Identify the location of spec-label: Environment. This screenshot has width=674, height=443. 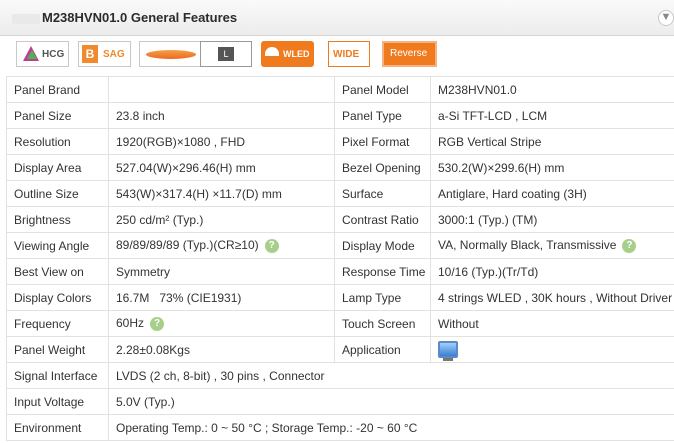
(57, 427).